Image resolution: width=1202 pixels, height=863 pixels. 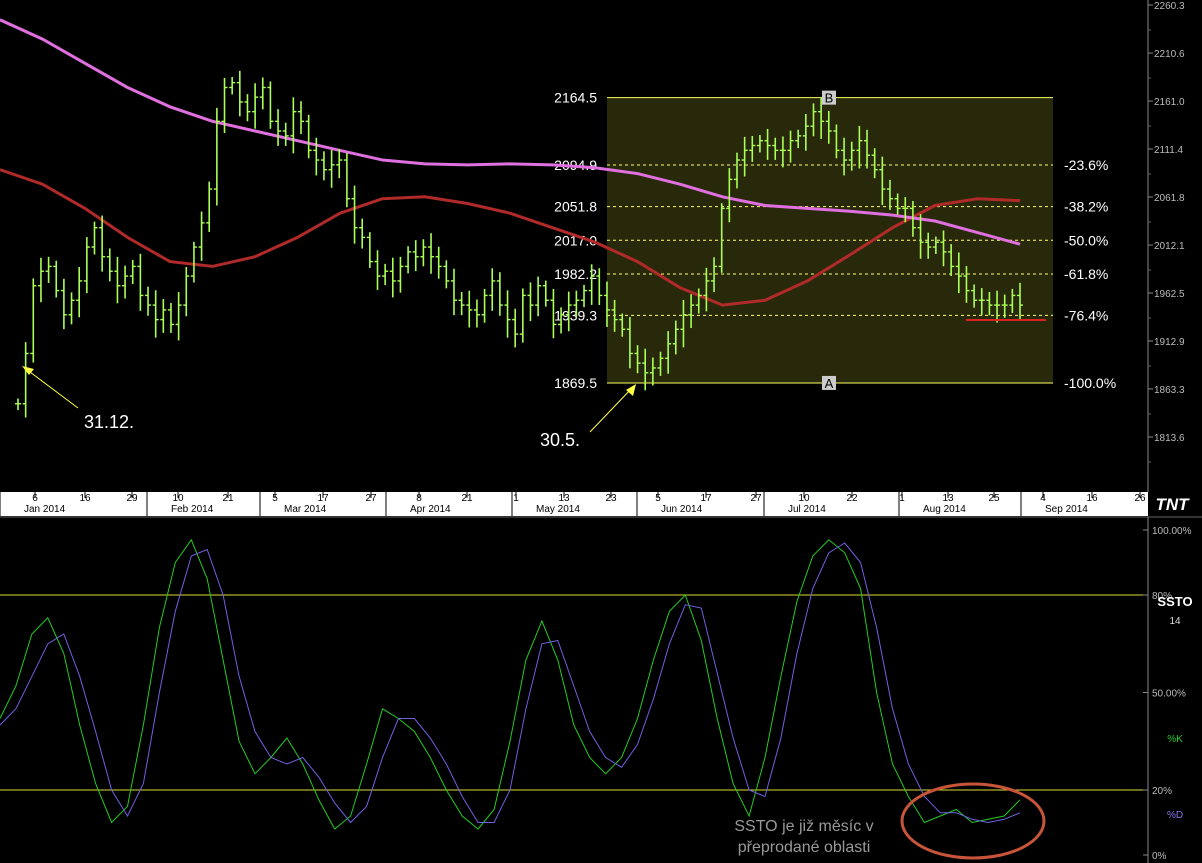 I want to click on price-tick-label: 2161.0, so click(x=1169, y=102).